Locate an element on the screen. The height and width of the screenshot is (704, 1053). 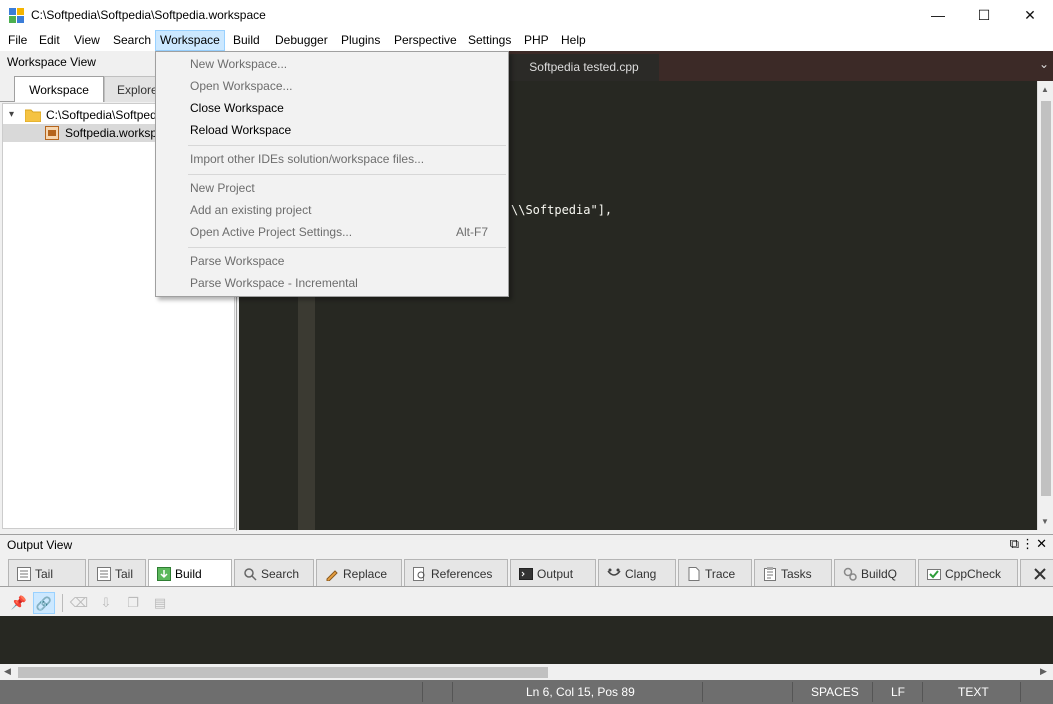
menu-help: Help is located at coordinates (573, 40).